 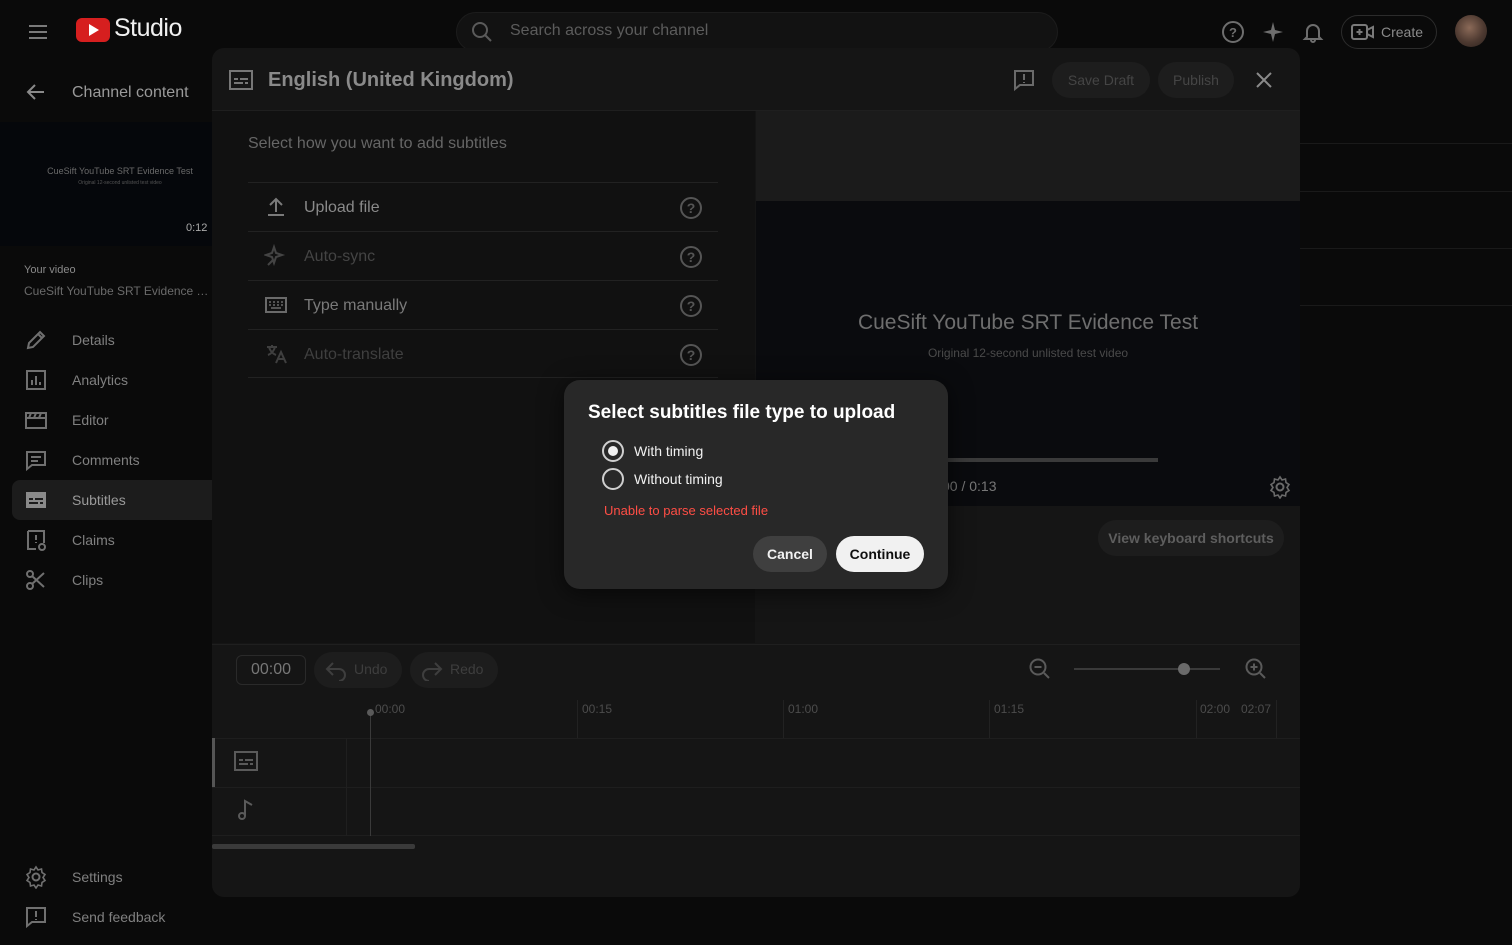 I want to click on parse-error-message: Unable to parse selected file, so click(x=686, y=510).